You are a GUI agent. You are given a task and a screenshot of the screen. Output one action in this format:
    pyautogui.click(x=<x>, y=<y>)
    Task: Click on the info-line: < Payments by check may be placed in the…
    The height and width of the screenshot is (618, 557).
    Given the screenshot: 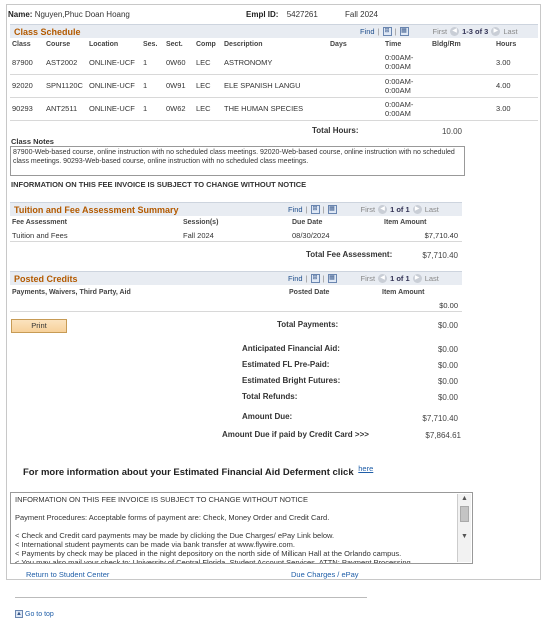 What is the action you would take?
    pyautogui.click(x=208, y=553)
    